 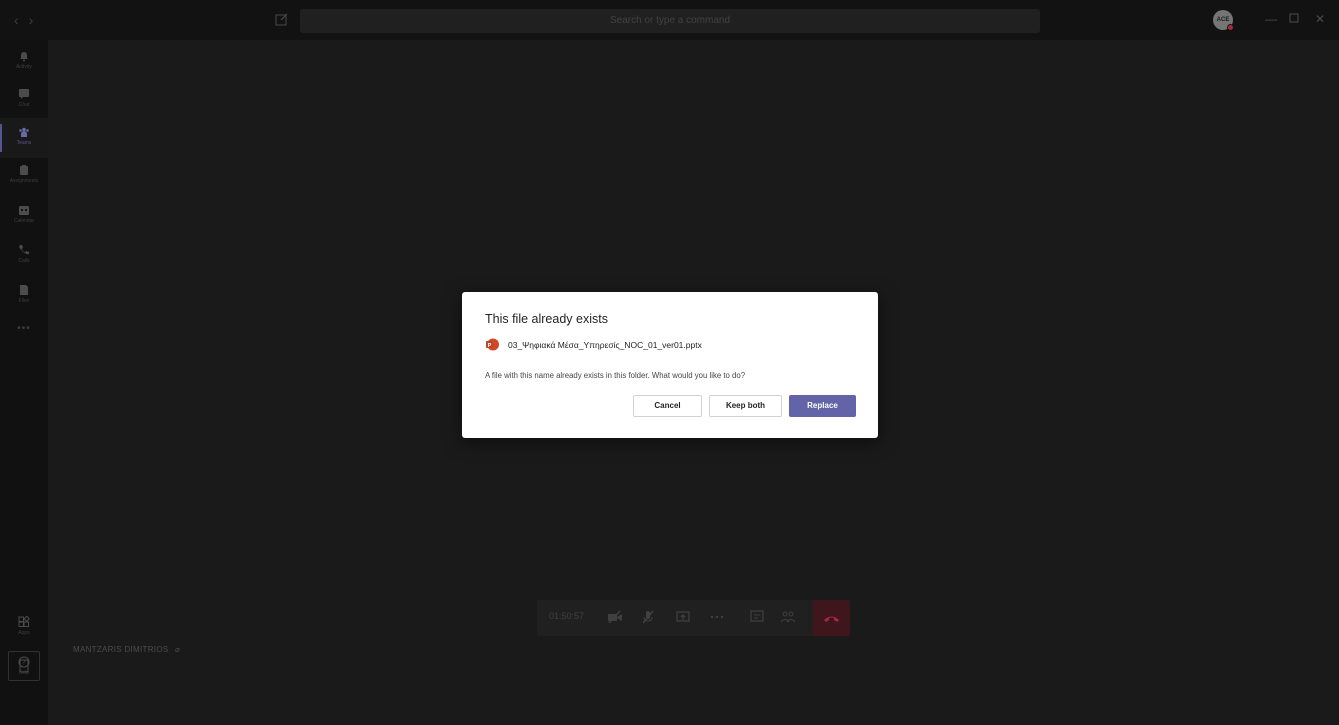 I want to click on dialog-title: This file already exists, so click(x=546, y=319).